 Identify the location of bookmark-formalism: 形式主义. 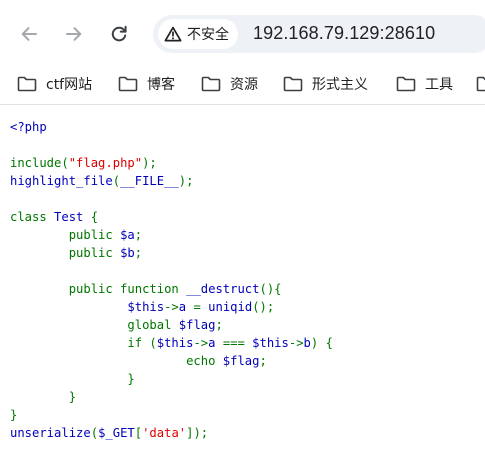
(325, 84).